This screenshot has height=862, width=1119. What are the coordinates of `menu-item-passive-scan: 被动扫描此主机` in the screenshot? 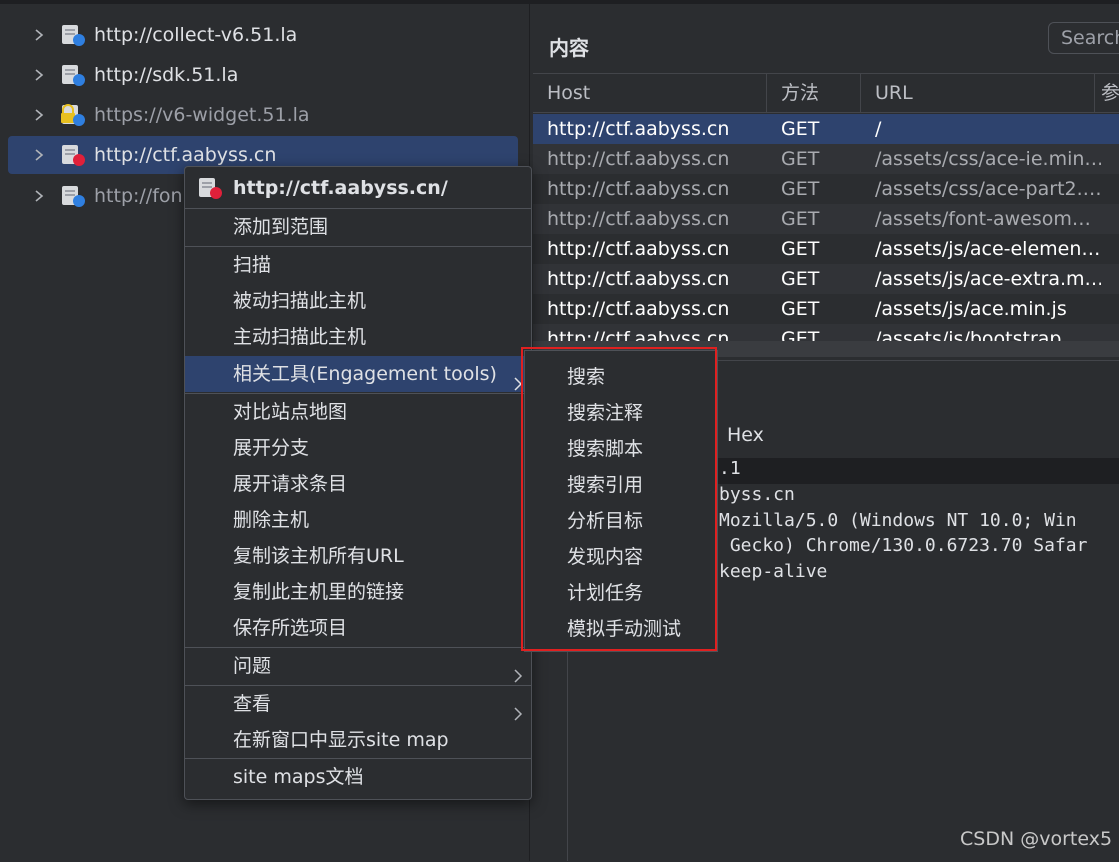 It's located at (358, 301).